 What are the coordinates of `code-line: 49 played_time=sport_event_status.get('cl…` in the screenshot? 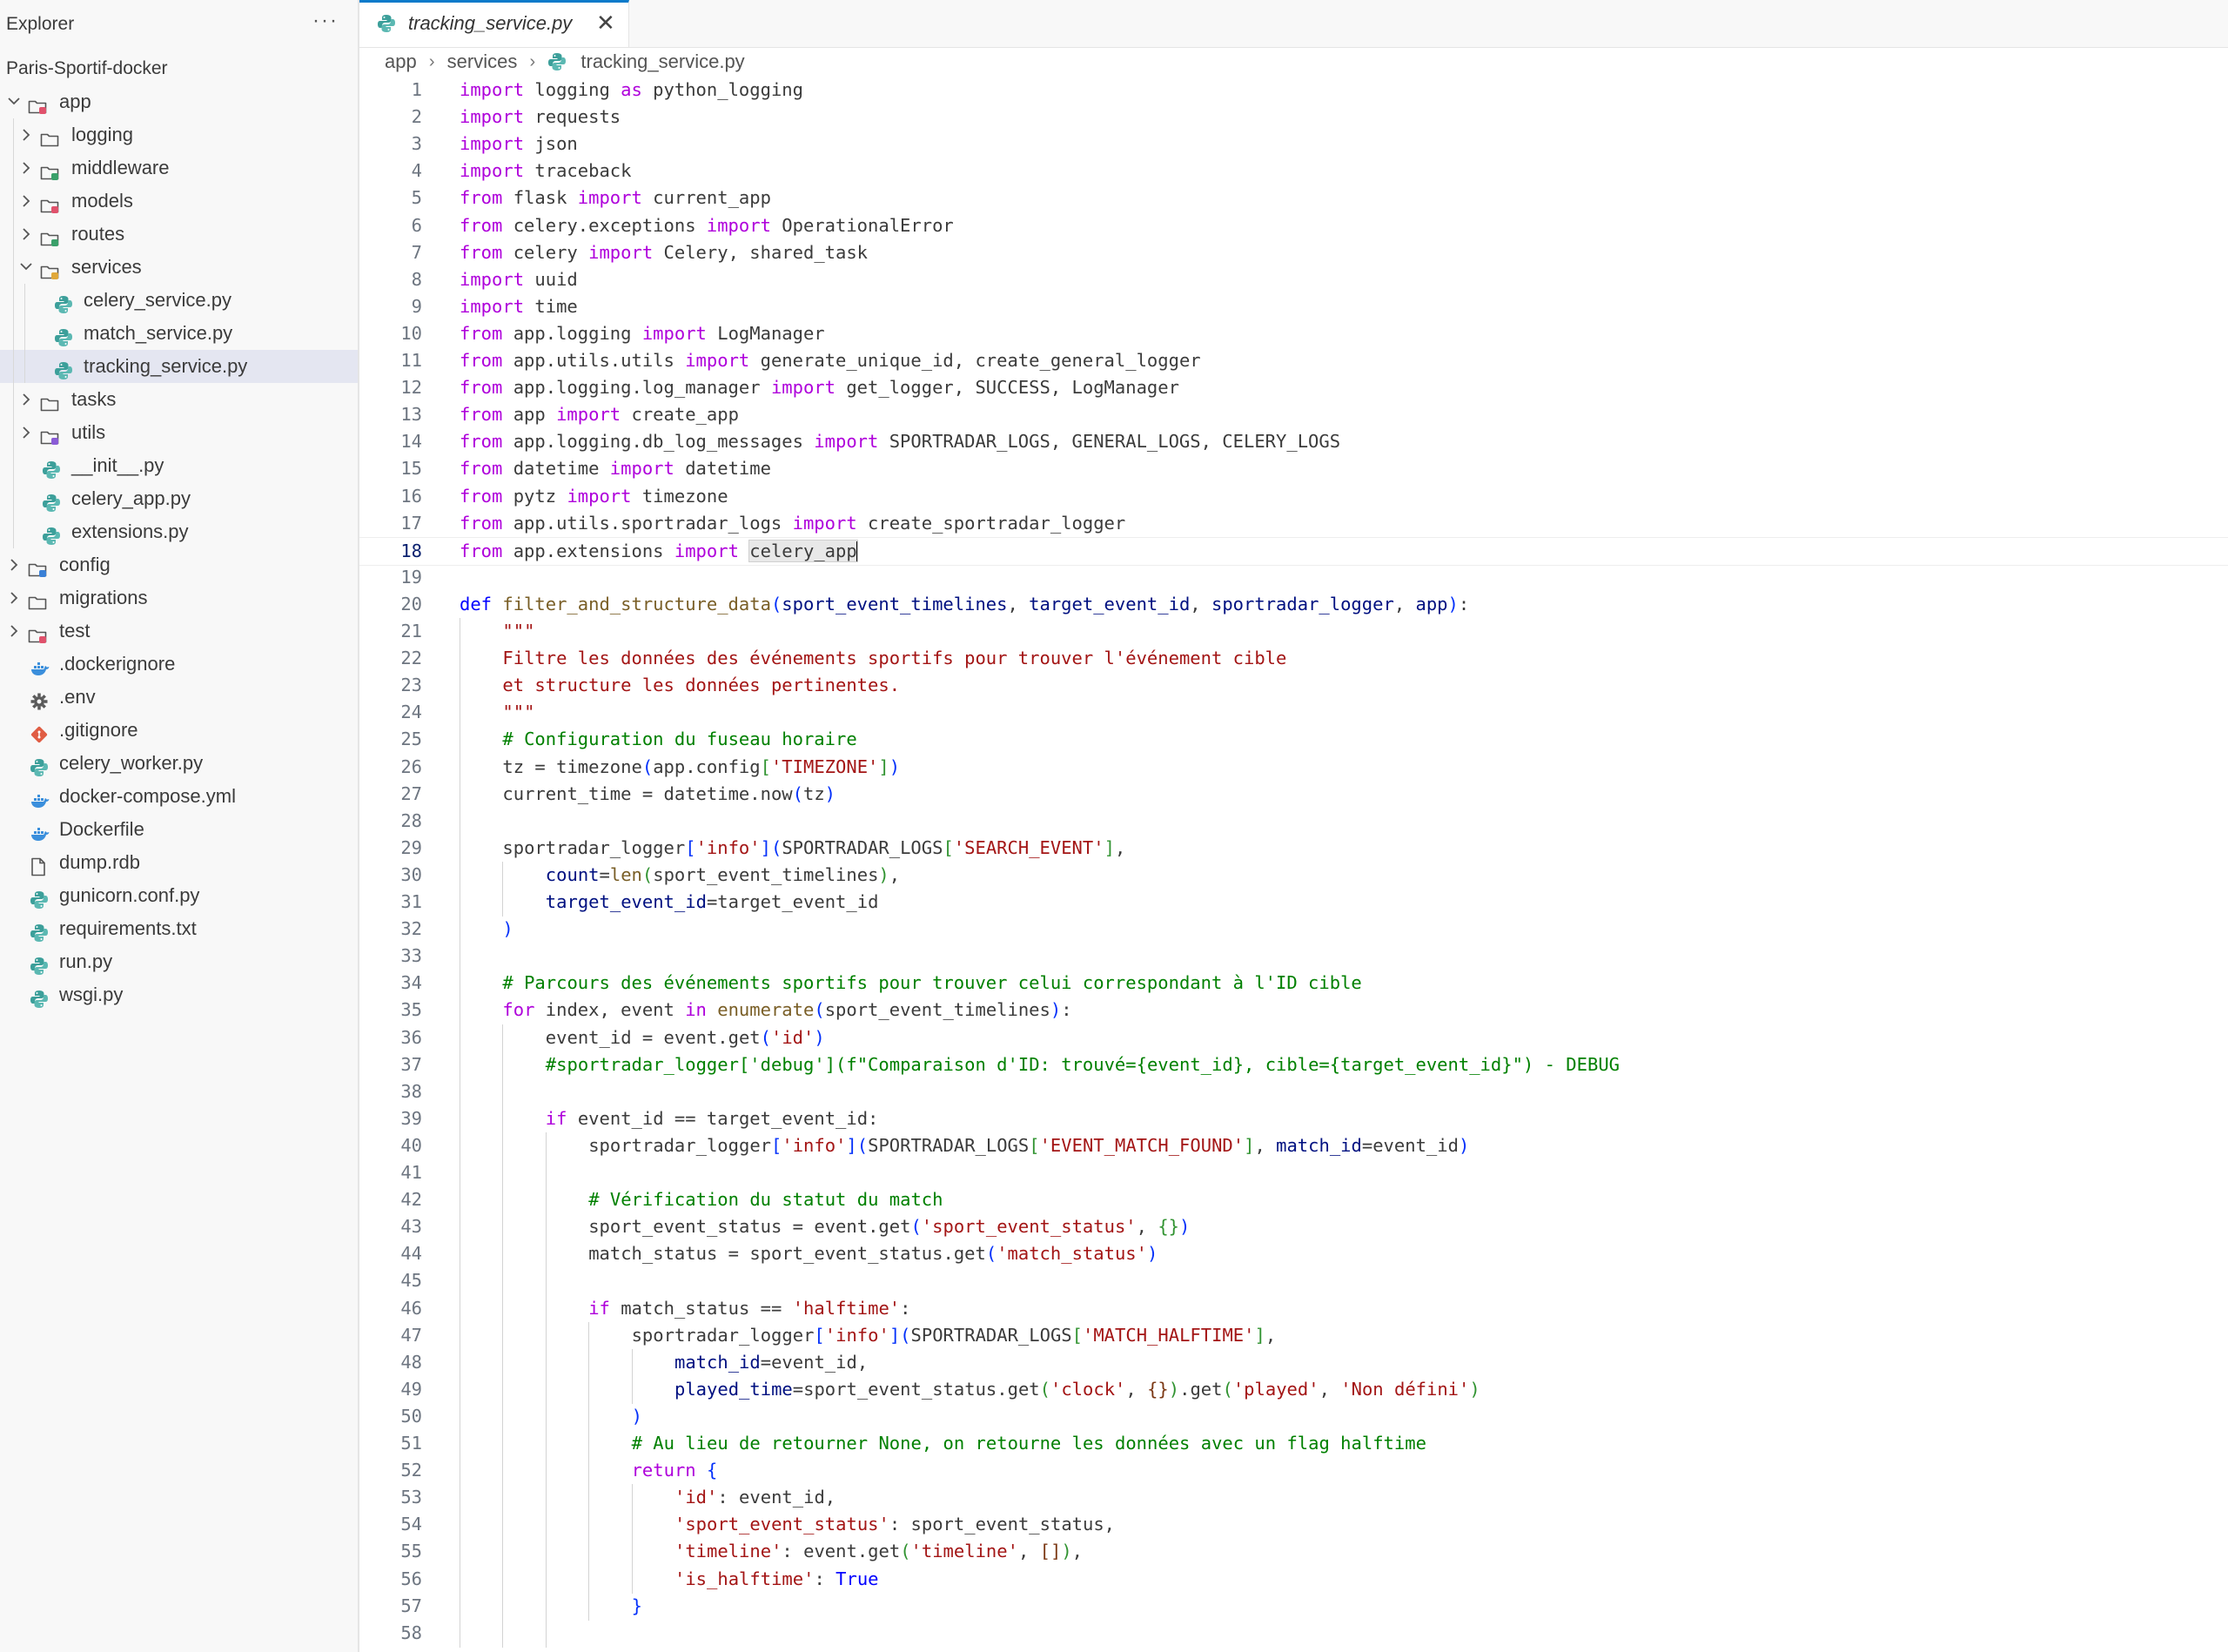 It's located at (1294, 1390).